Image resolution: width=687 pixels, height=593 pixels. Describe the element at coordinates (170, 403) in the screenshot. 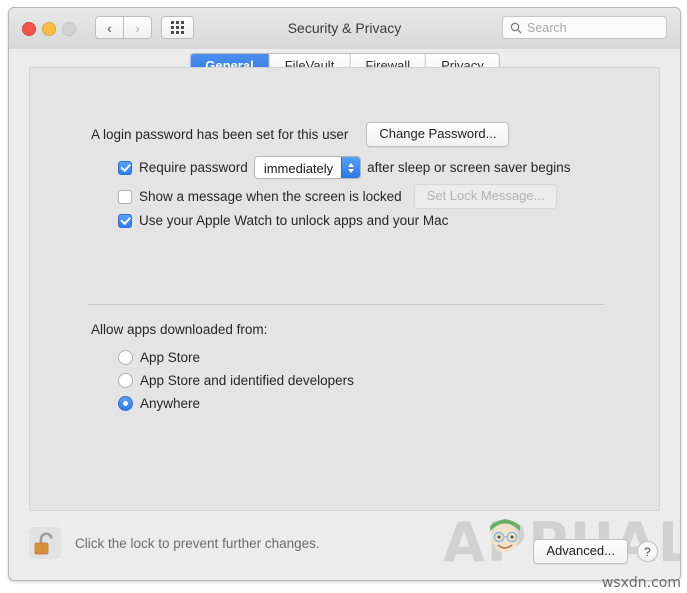

I see `radio-anywhere-label: Anywhere` at that location.